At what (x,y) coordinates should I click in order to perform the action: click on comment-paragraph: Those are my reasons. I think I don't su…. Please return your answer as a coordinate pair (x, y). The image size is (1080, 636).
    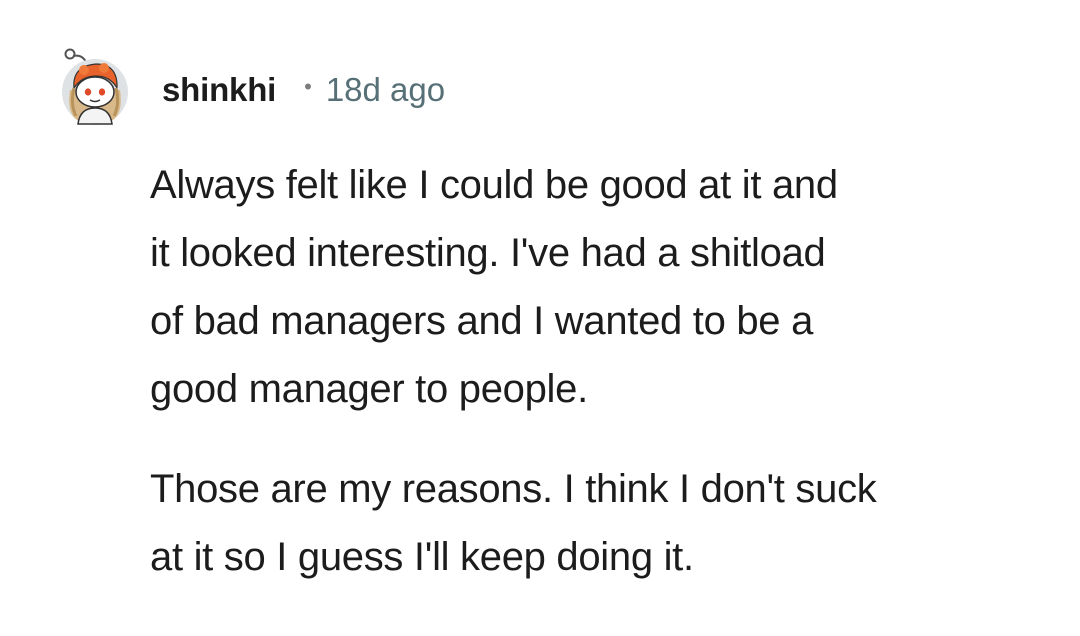
    Looking at the image, I should click on (513, 523).